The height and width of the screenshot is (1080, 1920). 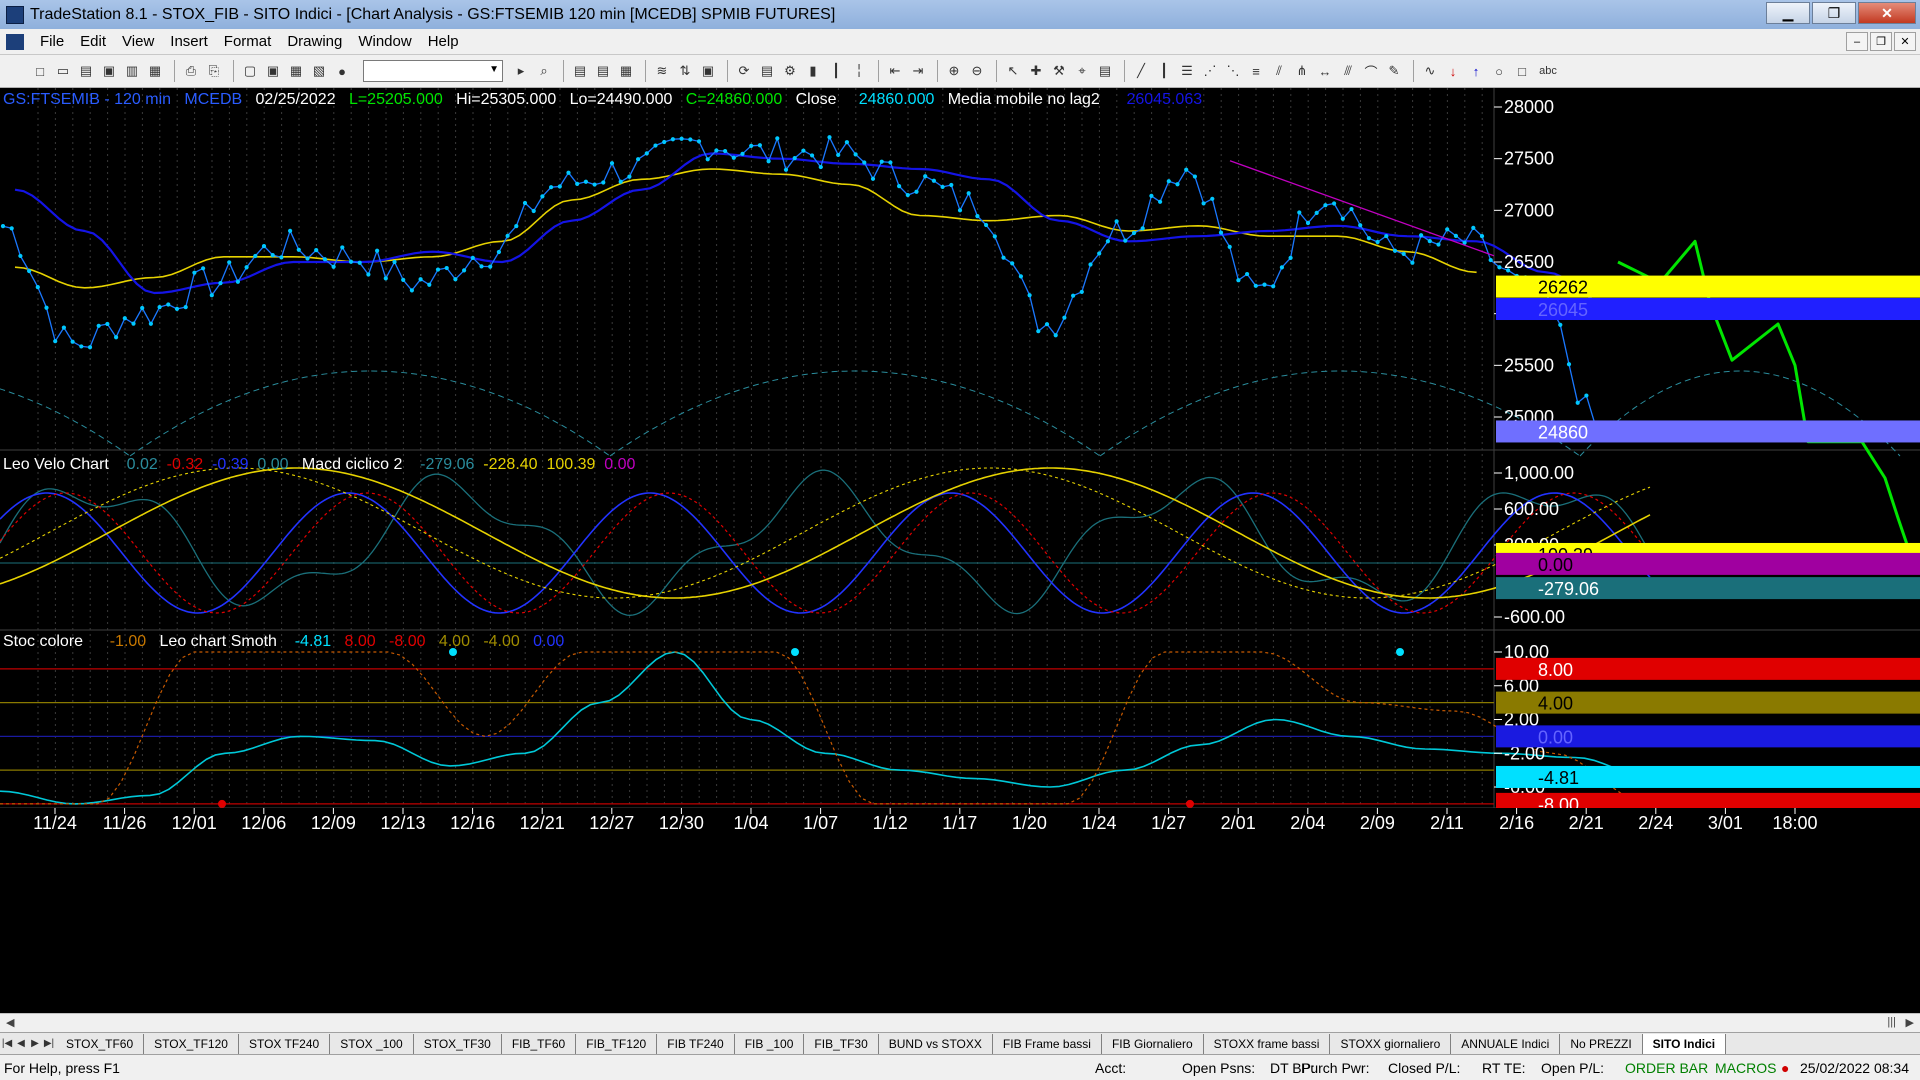 I want to click on minimize-button: ▁, so click(x=1788, y=13).